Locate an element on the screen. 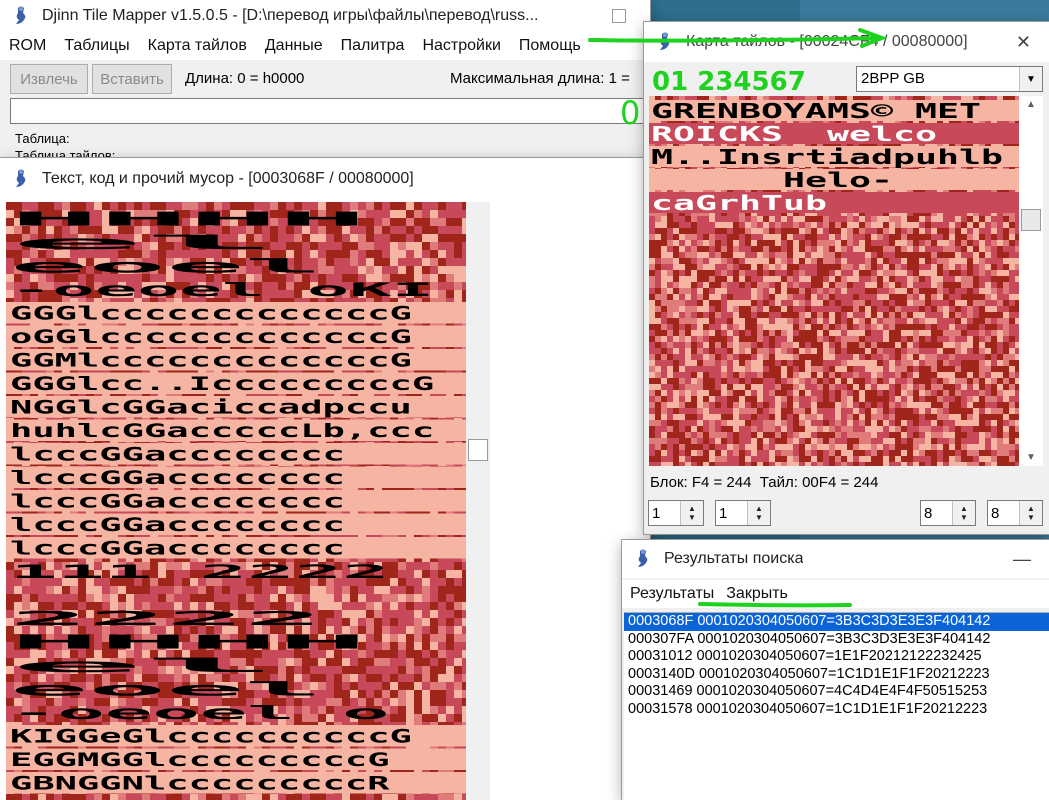 The width and height of the screenshot is (1049, 800). search-menubar: Результаты Закрыть is located at coordinates (835, 594).